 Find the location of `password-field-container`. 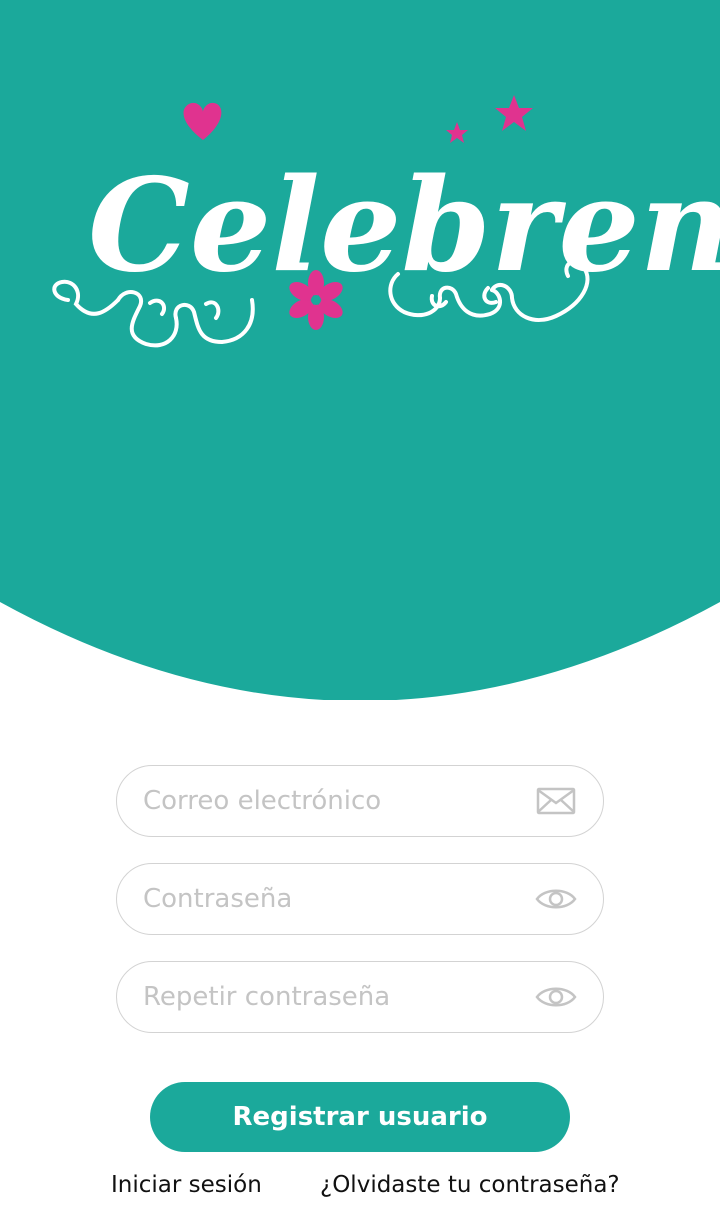

password-field-container is located at coordinates (360, 899).